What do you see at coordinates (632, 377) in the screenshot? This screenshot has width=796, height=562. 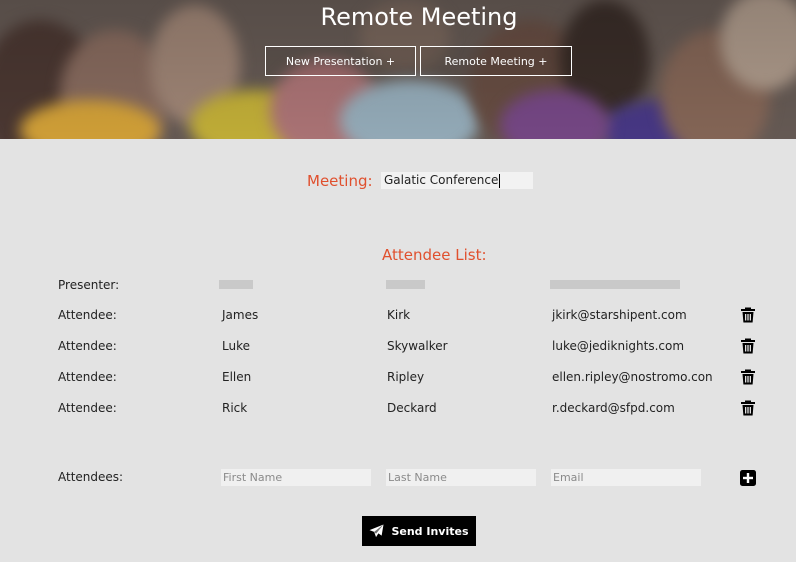 I see `email: ellen.ripley@nostromo.con` at bounding box center [632, 377].